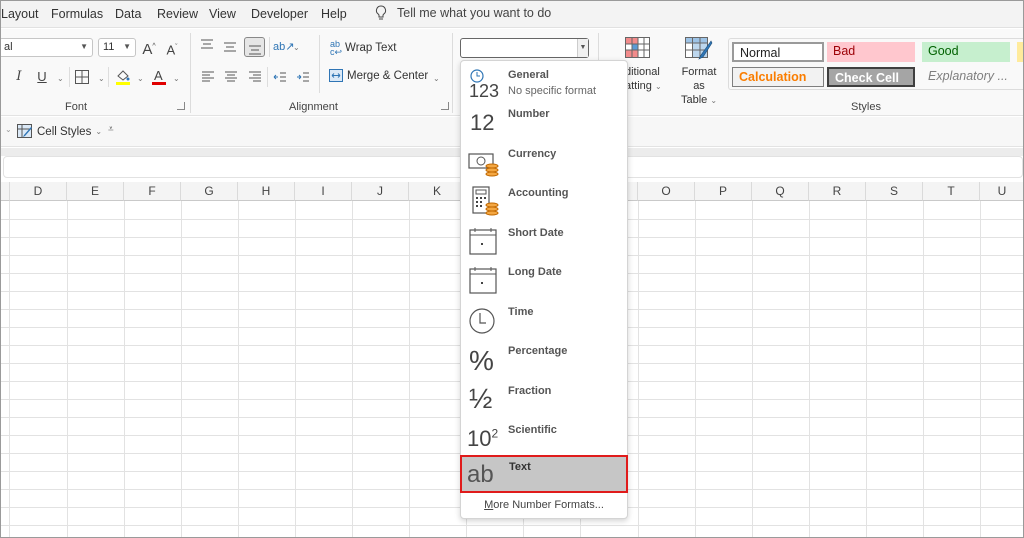 The width and height of the screenshot is (1024, 538). Describe the element at coordinates (544, 82) in the screenshot. I see `format-item-general: 123 General No specific format` at that location.